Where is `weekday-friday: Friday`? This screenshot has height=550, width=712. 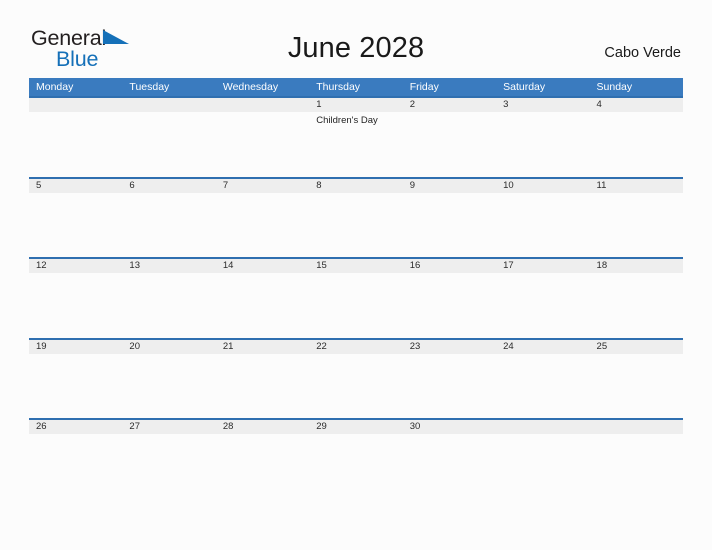 weekday-friday: Friday is located at coordinates (424, 87).